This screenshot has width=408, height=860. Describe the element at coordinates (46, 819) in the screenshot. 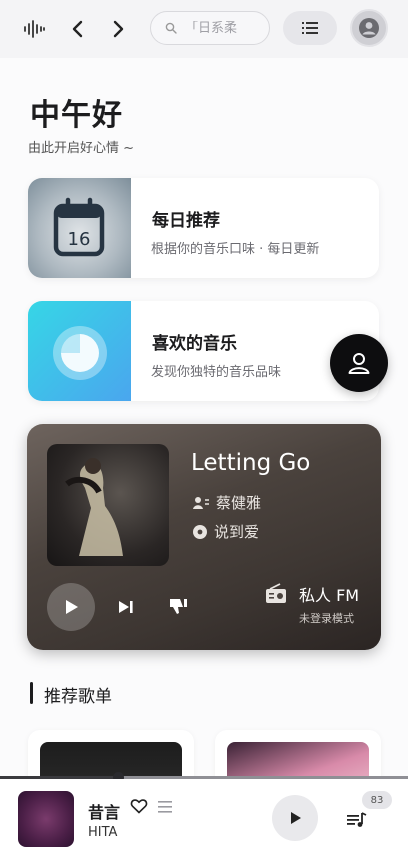

I see `now-playing-cover` at that location.